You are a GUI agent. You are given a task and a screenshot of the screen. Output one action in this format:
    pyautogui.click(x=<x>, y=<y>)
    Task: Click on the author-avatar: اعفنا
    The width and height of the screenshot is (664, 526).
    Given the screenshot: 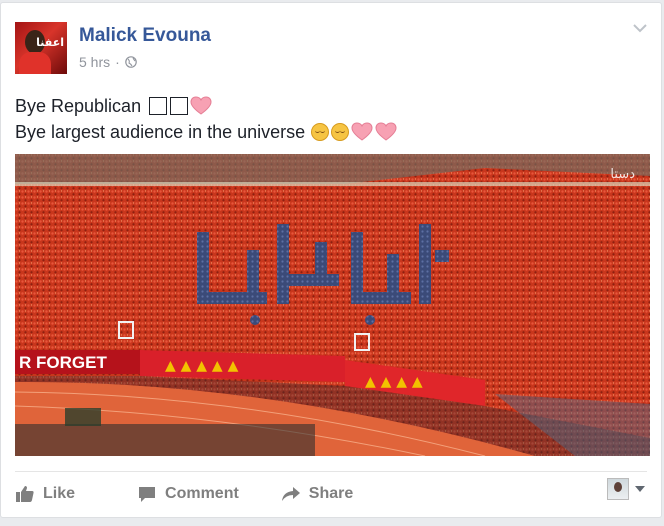 What is the action you would take?
    pyautogui.click(x=41, y=48)
    